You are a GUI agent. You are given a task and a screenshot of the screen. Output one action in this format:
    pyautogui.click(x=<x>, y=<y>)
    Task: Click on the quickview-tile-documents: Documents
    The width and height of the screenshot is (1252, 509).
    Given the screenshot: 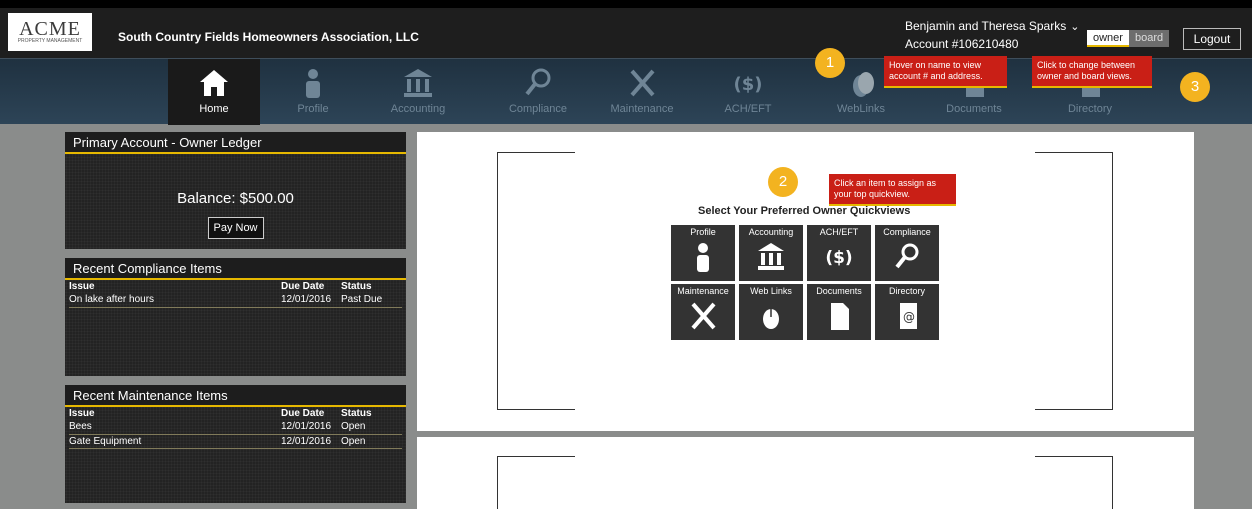 What is the action you would take?
    pyautogui.click(x=839, y=312)
    